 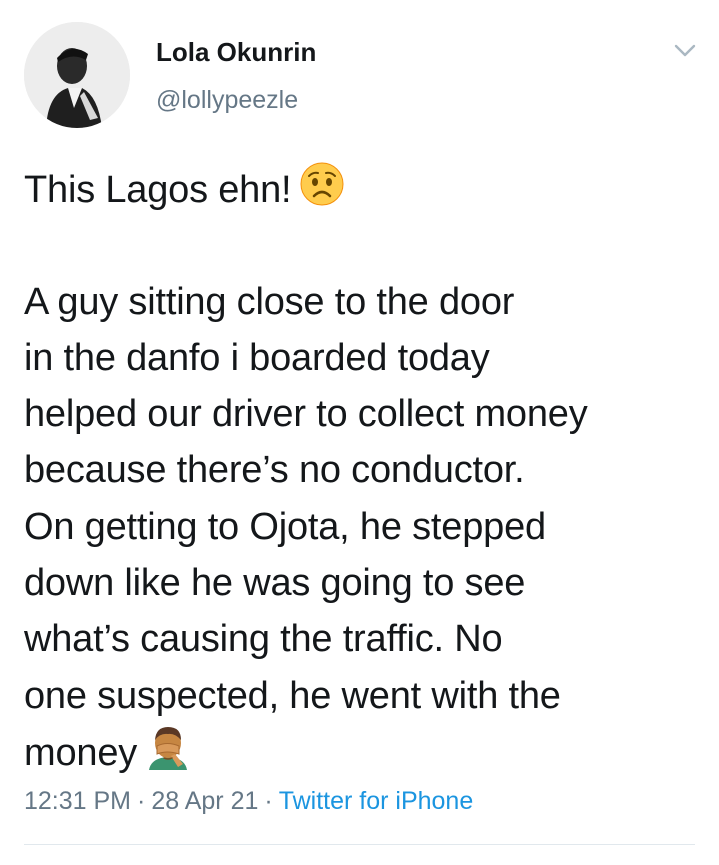 What do you see at coordinates (285, 526) in the screenshot?
I see `tweet-line: On getting to Ojota, he stepped` at bounding box center [285, 526].